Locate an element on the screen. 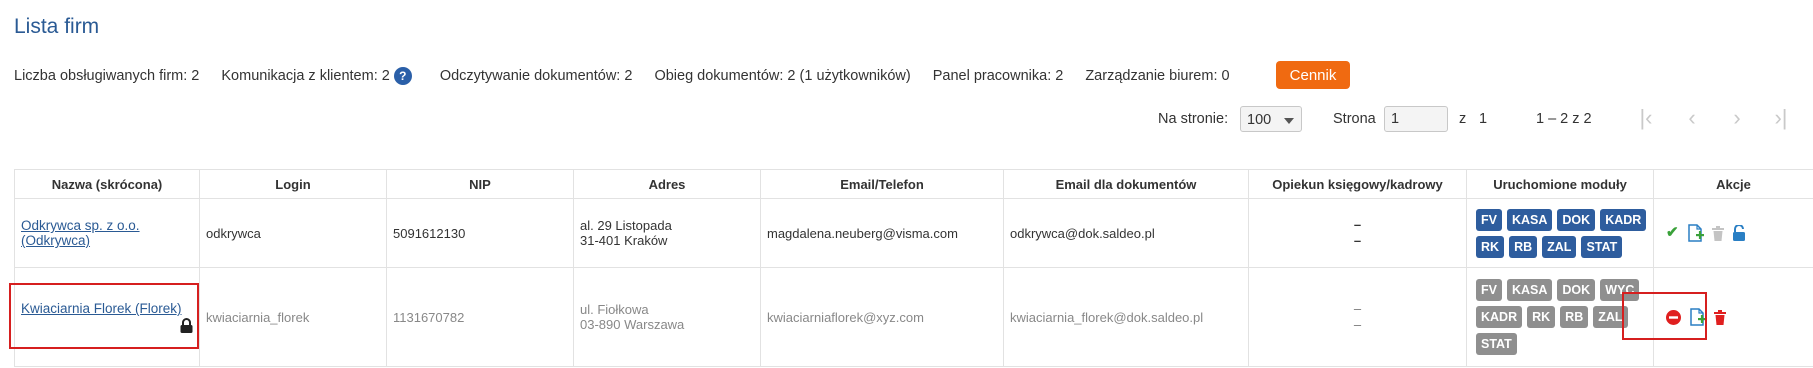  email-cell: magdalena.neuberg@visma.com is located at coordinates (882, 233).